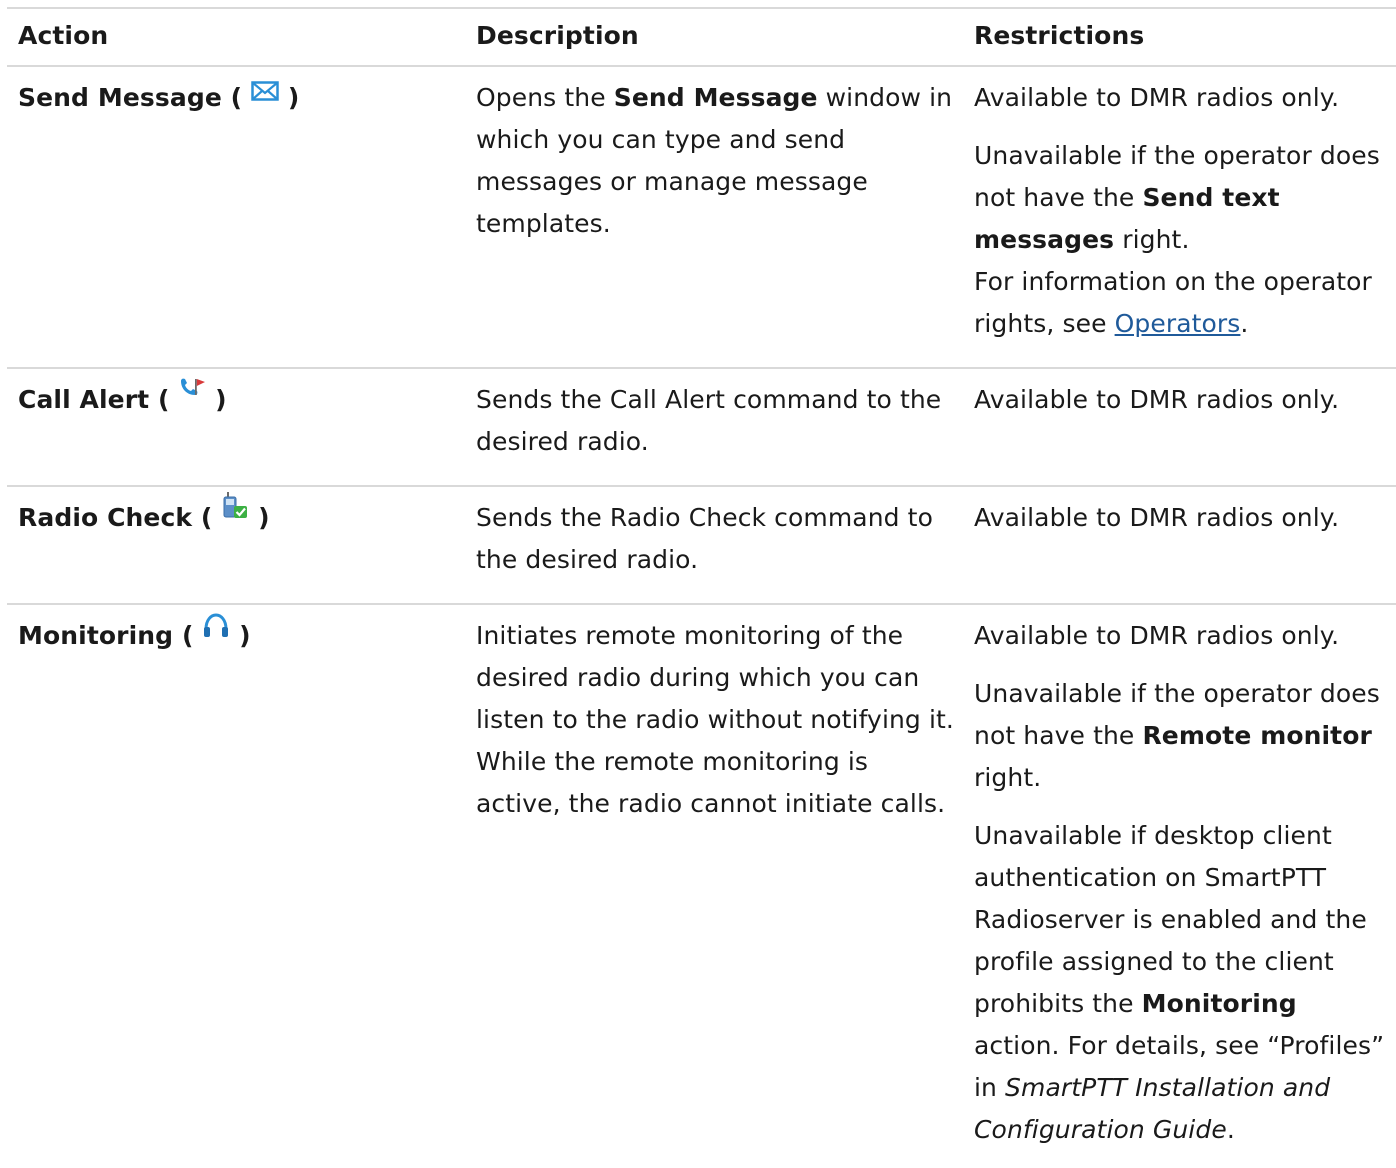  I want to click on action-cell: Send Message ( ), so click(236, 217).